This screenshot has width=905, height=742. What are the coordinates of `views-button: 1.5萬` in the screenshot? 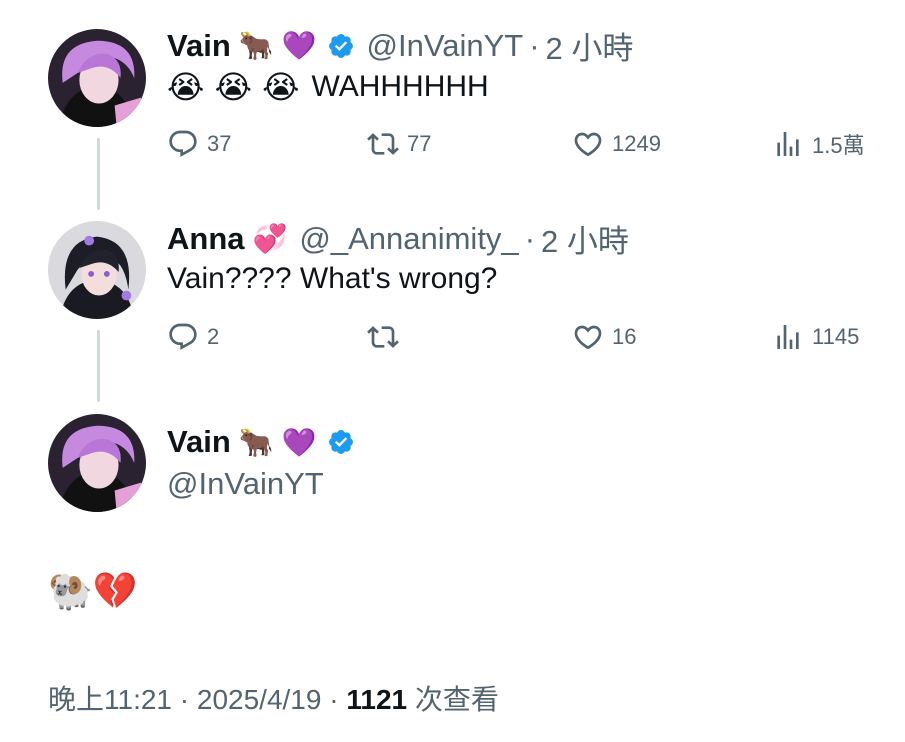 It's located at (818, 144).